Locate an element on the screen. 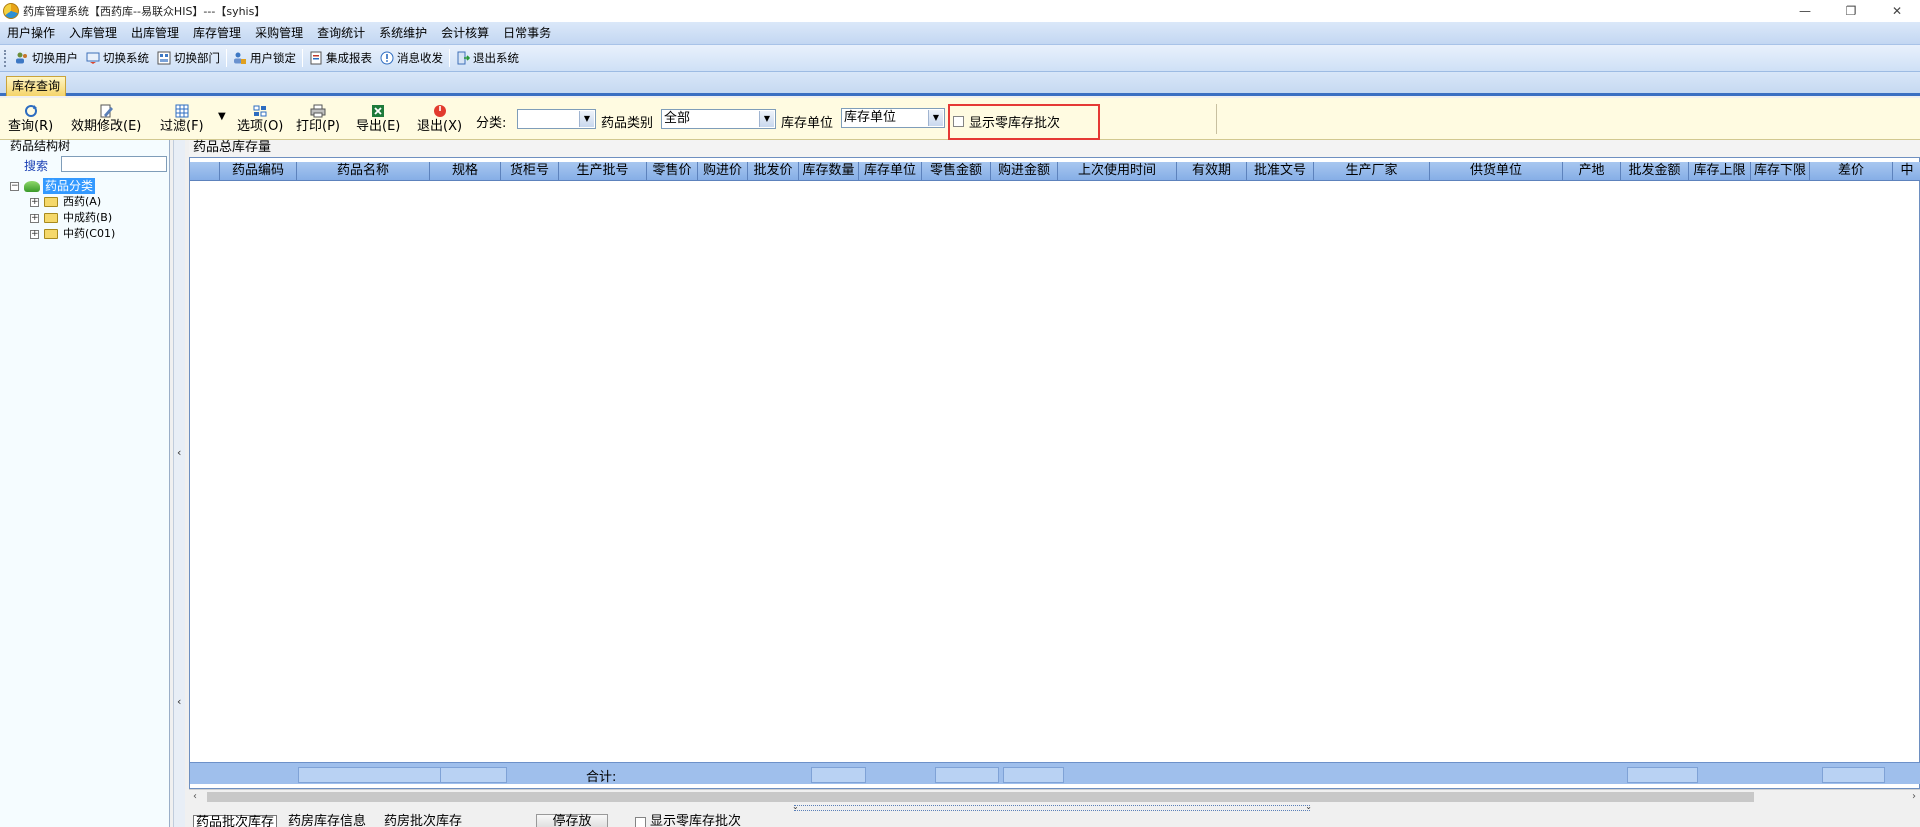 The height and width of the screenshot is (827, 1920). category-select: ▼ is located at coordinates (556, 119).